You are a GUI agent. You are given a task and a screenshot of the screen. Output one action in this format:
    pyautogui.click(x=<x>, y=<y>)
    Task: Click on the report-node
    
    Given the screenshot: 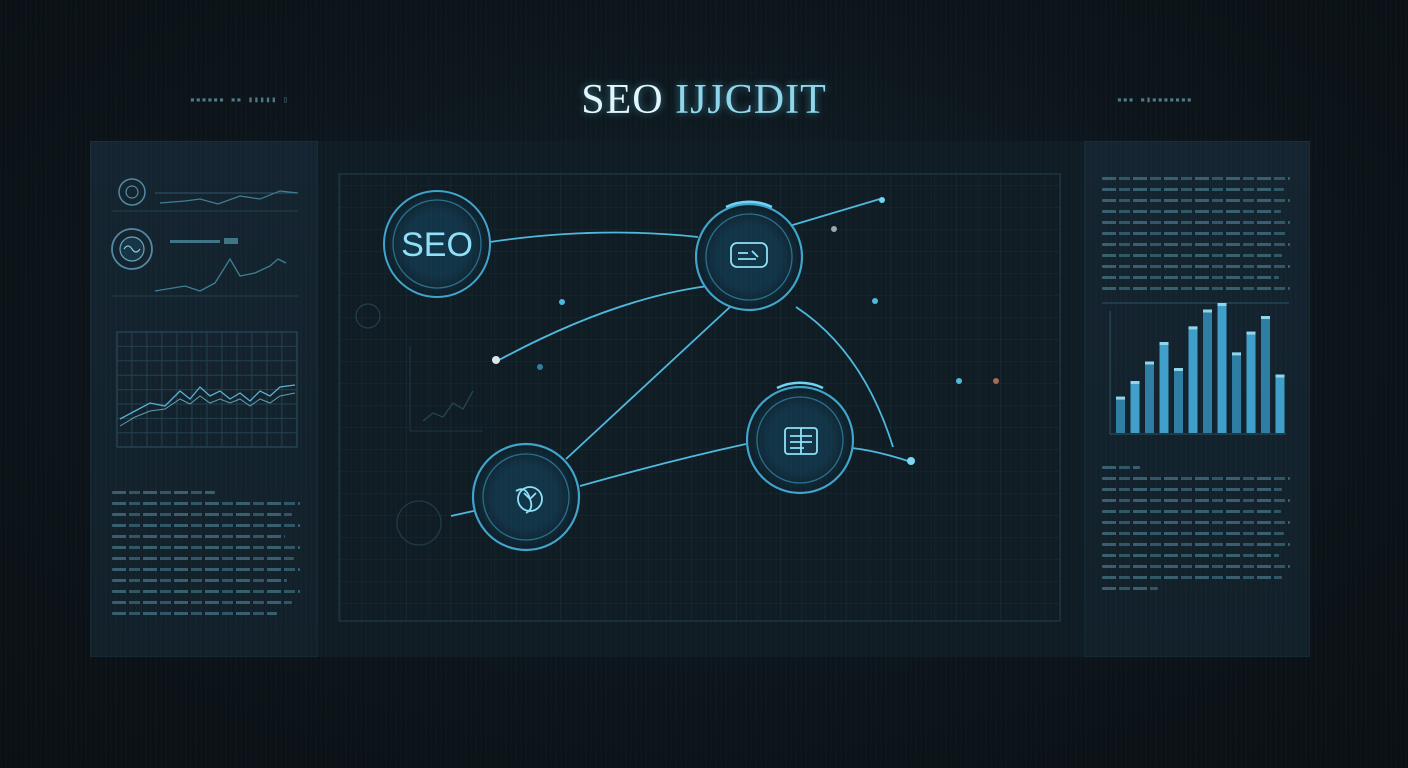 What is the action you would take?
    pyautogui.click(x=800, y=440)
    